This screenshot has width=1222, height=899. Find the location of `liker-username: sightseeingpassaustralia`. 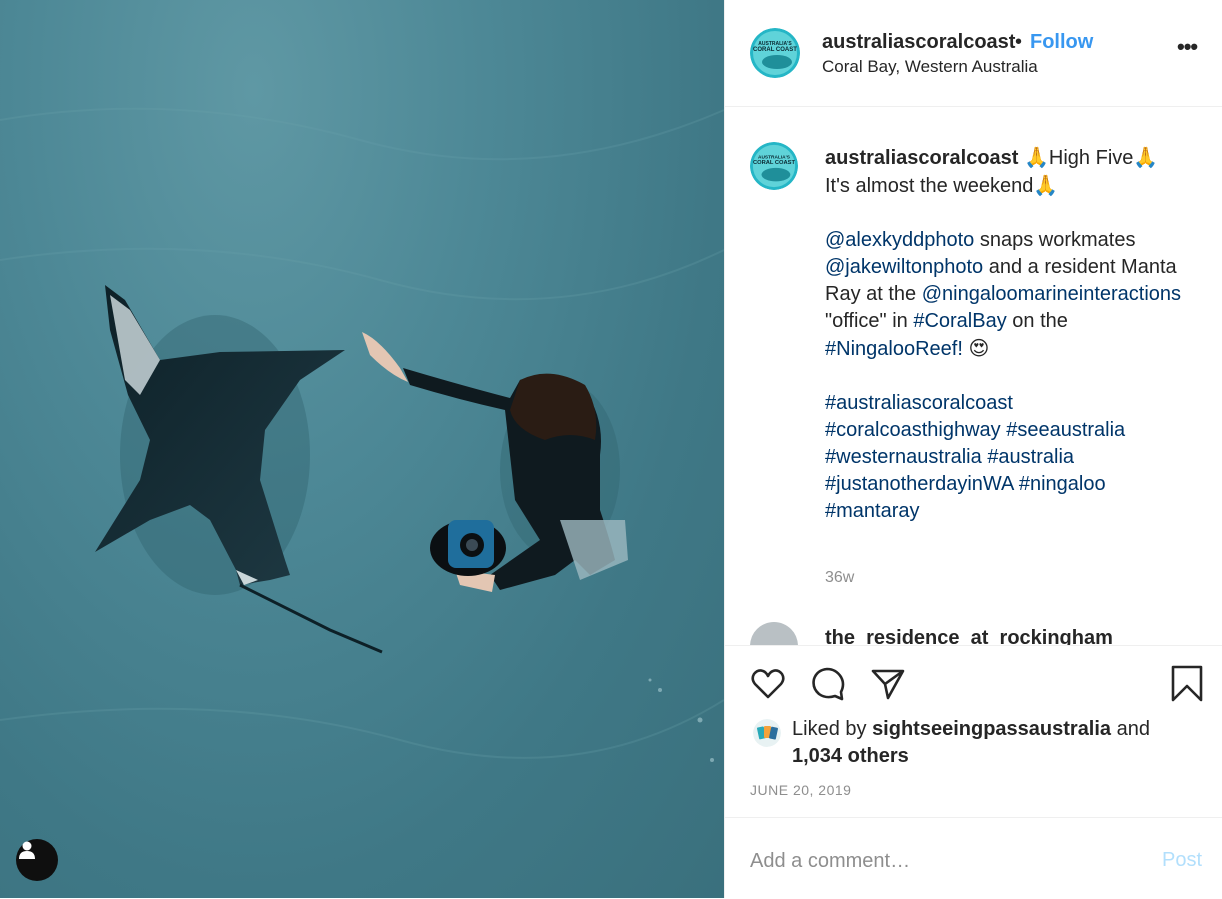

liker-username: sightseeingpassaustralia is located at coordinates (991, 729).